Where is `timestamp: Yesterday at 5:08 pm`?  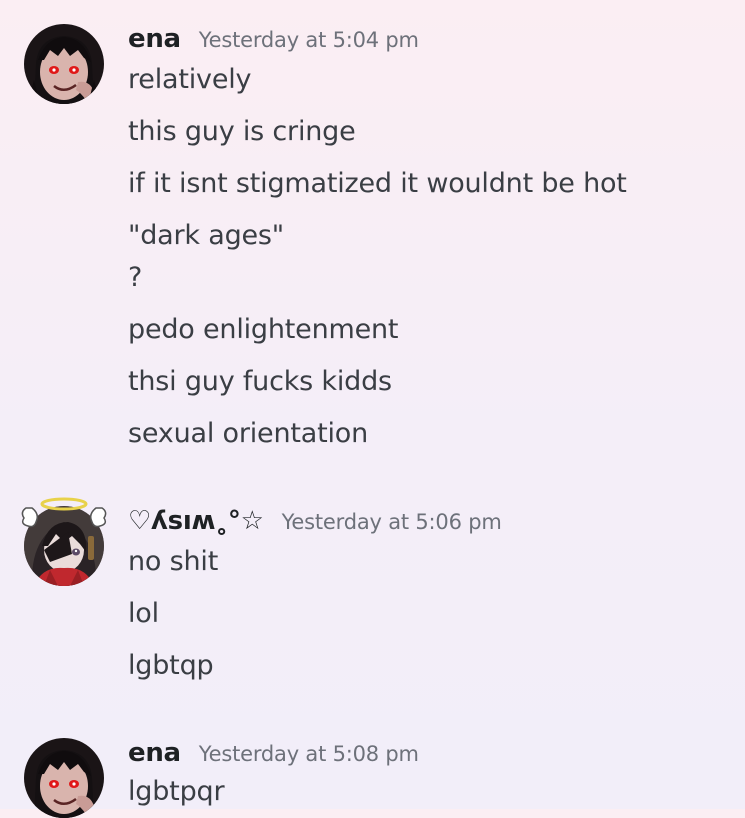 timestamp: Yesterday at 5:08 pm is located at coordinates (308, 754).